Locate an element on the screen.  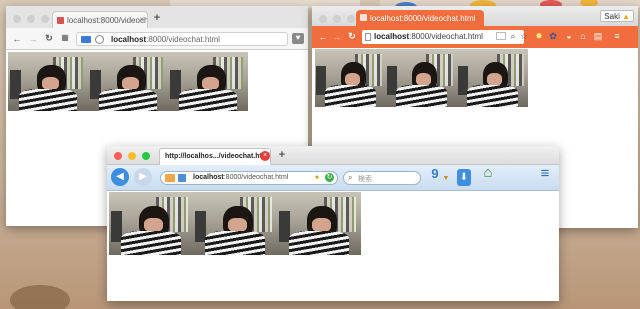
pocket-icon: ◒ is located at coordinates (569, 36).